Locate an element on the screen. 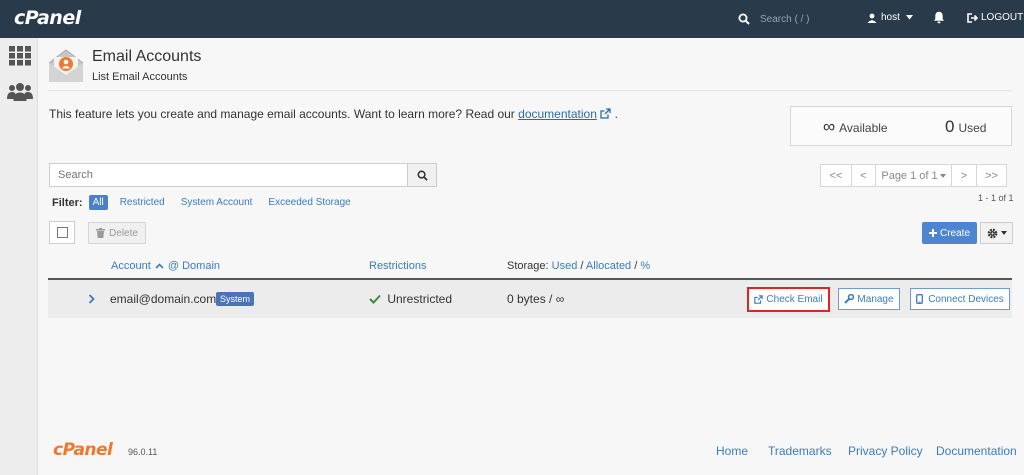 This screenshot has width=1024, height=475. check-email-button: Check Email is located at coordinates (788, 299).